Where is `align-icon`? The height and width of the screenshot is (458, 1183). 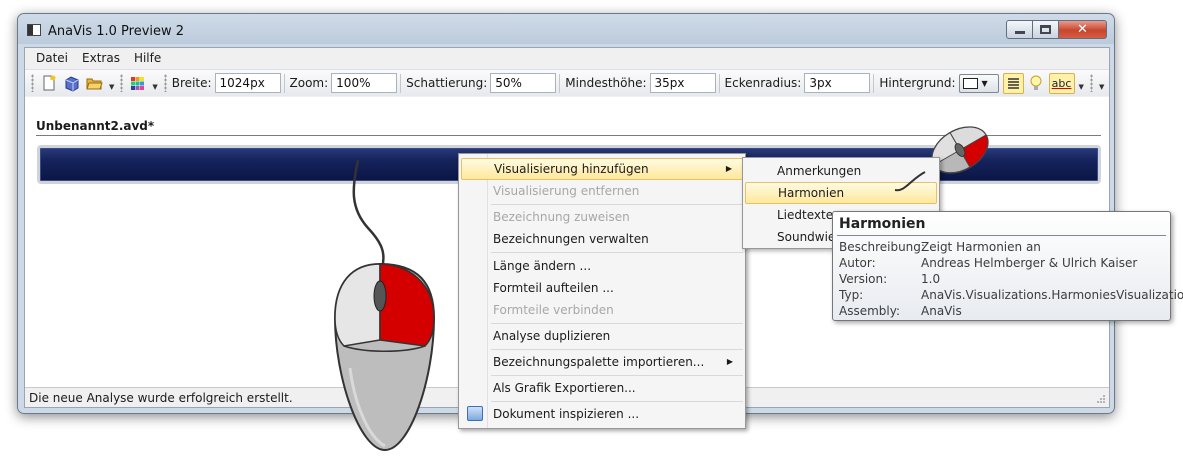 align-icon is located at coordinates (1013, 83).